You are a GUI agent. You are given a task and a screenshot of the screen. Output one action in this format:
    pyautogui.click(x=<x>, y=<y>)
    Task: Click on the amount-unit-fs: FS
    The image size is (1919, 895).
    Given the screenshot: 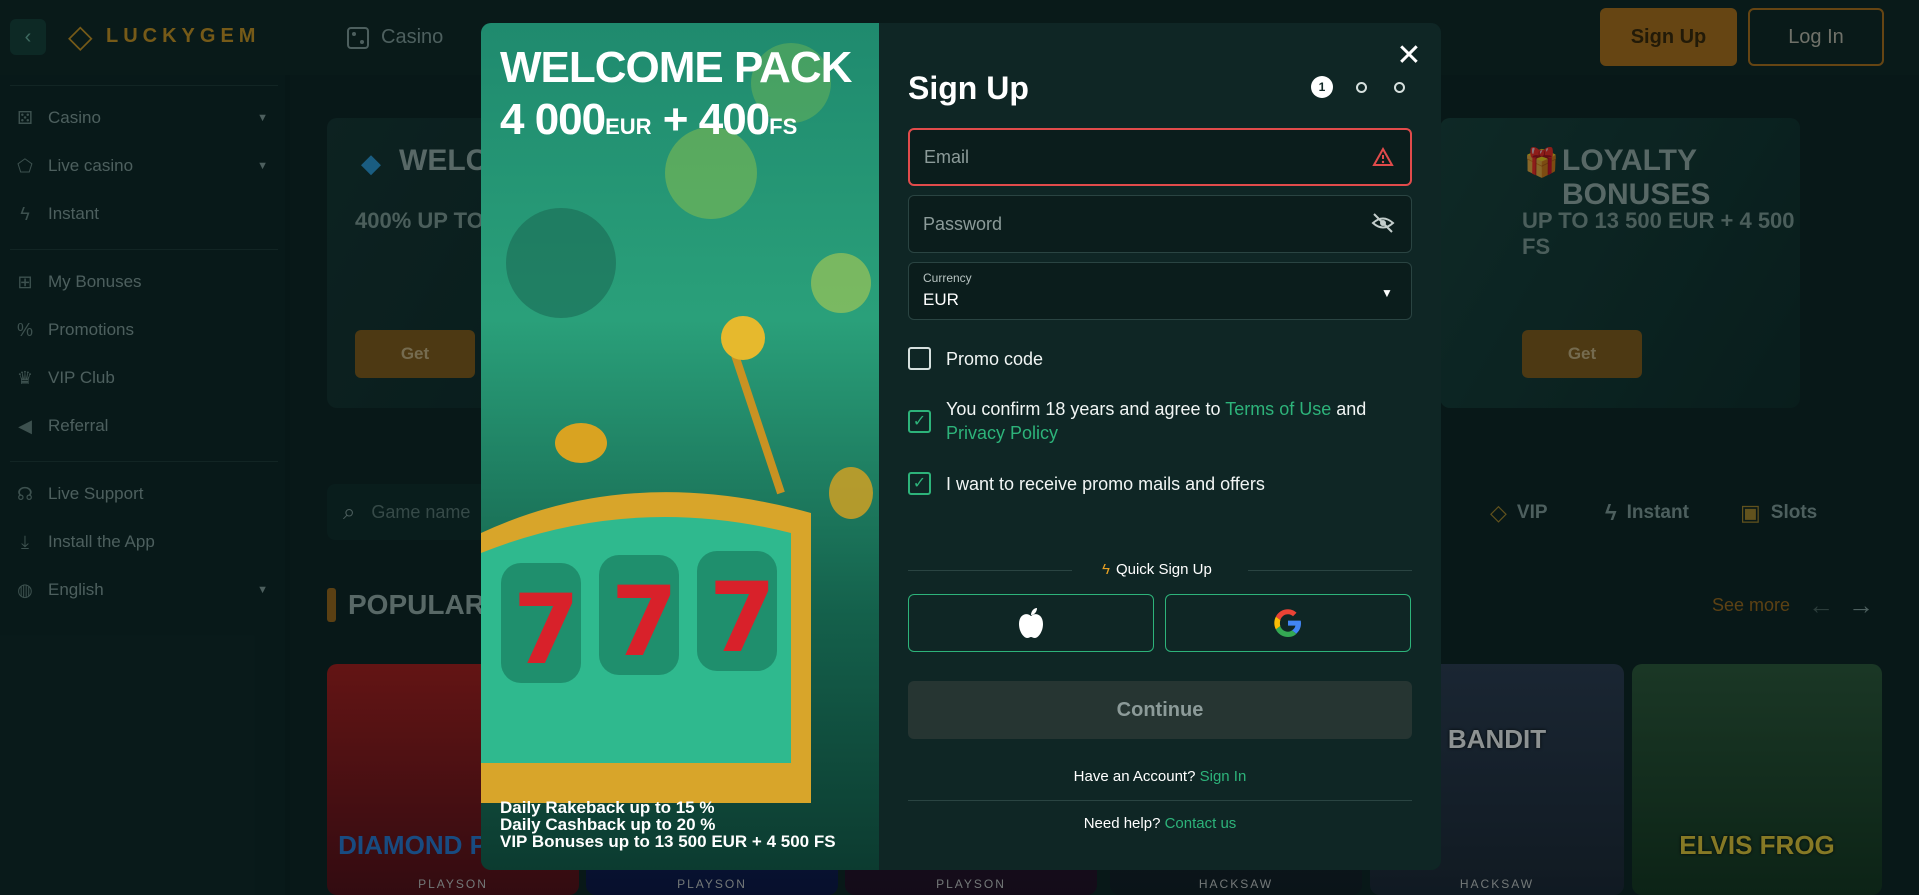 What is the action you would take?
    pyautogui.click(x=783, y=126)
    